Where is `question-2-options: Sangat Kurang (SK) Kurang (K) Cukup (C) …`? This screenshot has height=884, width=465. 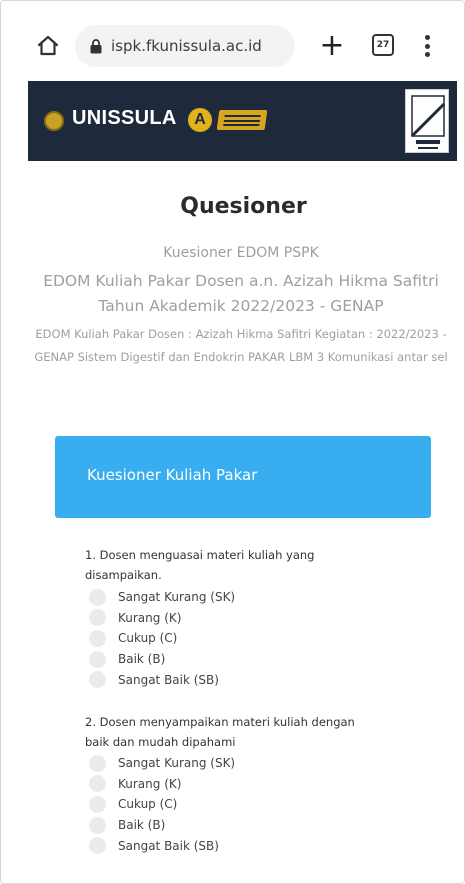
question-2-options: Sangat Kurang (SK) Kurang (K) Cukup (C) … is located at coordinates (162, 804).